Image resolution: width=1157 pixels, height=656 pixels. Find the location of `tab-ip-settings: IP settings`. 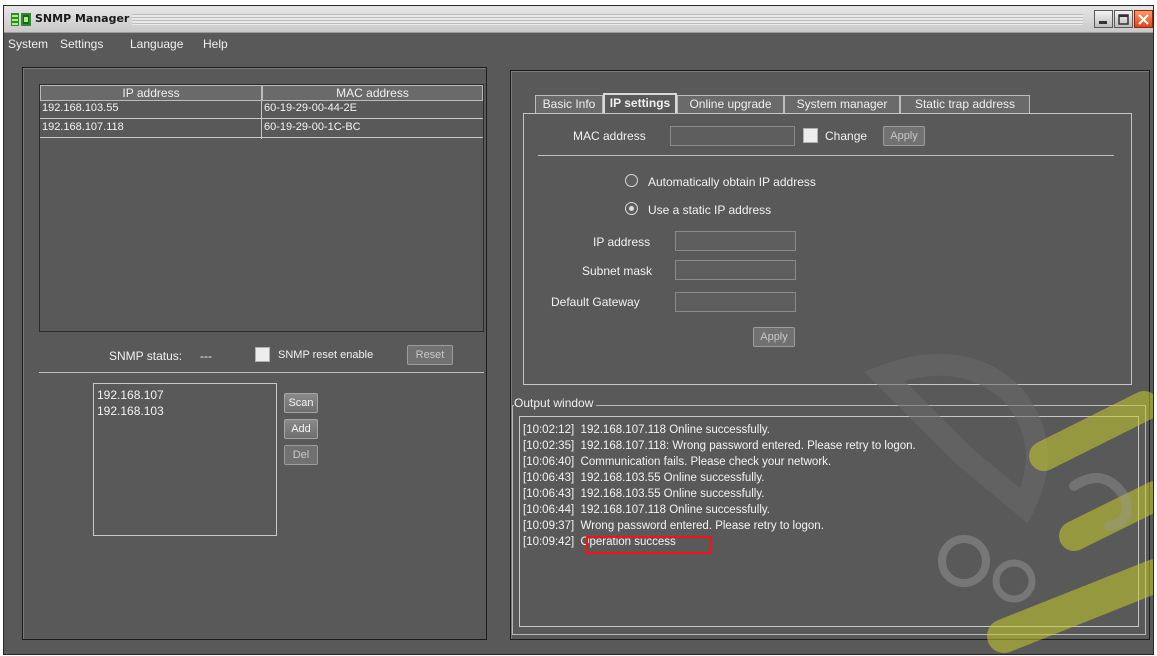

tab-ip-settings: IP settings is located at coordinates (640, 103).